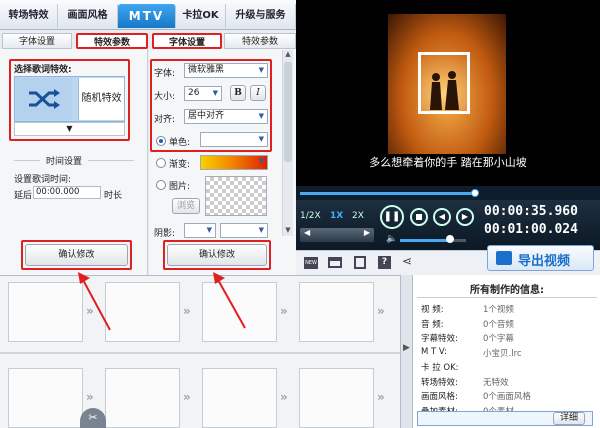 The height and width of the screenshot is (428, 600). Describe the element at coordinates (69, 129) in the screenshot. I see `effect-dropdown: ▼` at that location.